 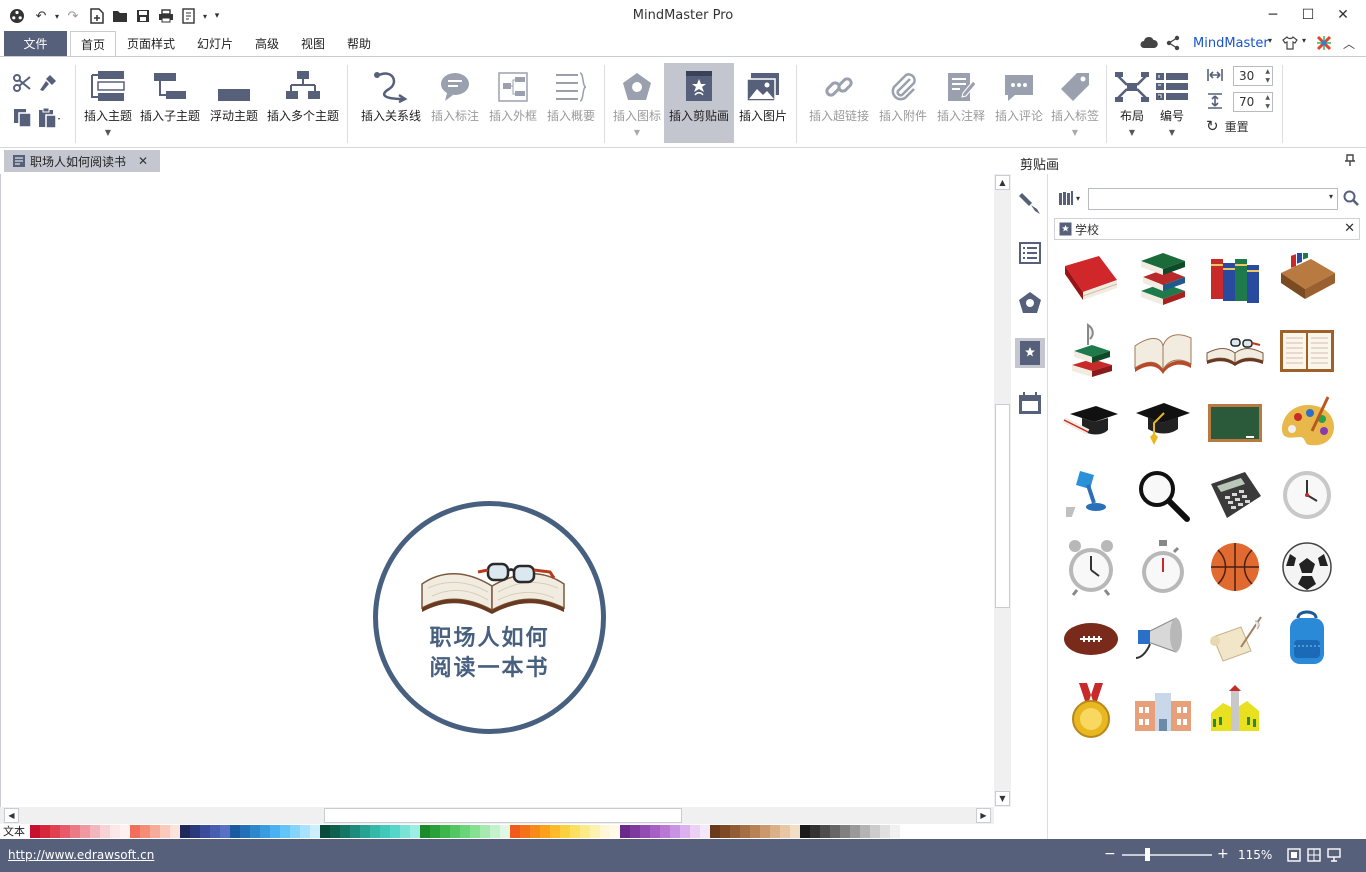 I want to click on theme-shirt-icon, so click(x=1290, y=44).